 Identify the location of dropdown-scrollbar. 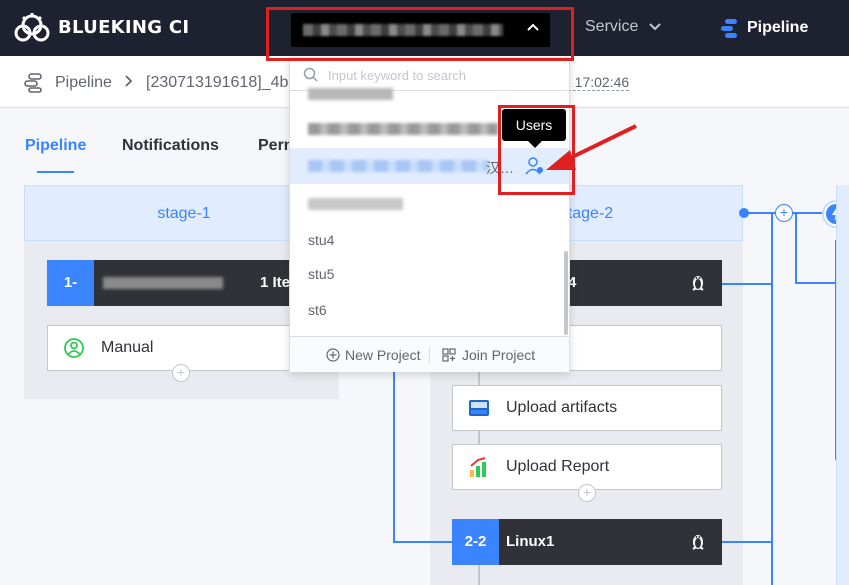
(566, 293).